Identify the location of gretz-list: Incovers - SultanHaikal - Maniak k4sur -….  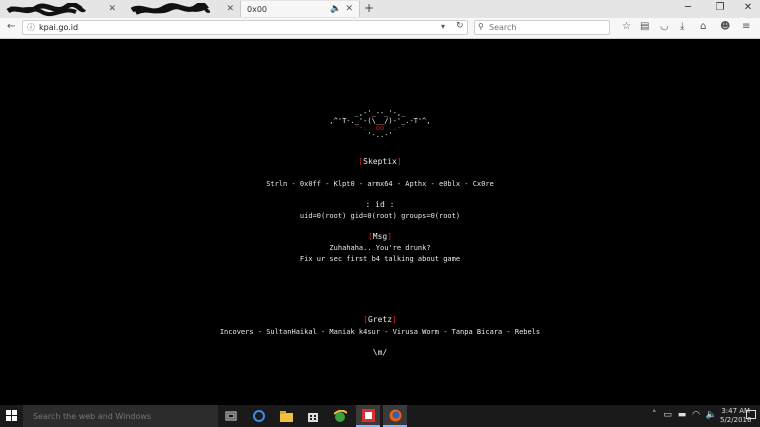
(380, 332).